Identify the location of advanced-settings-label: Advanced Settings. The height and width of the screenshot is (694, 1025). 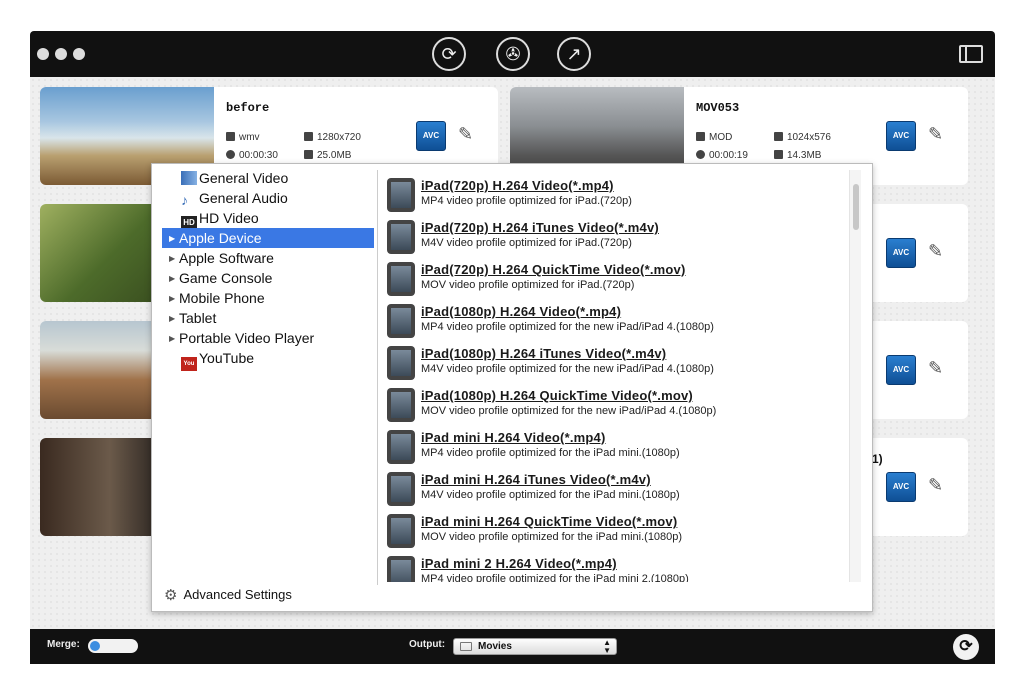
(237, 594).